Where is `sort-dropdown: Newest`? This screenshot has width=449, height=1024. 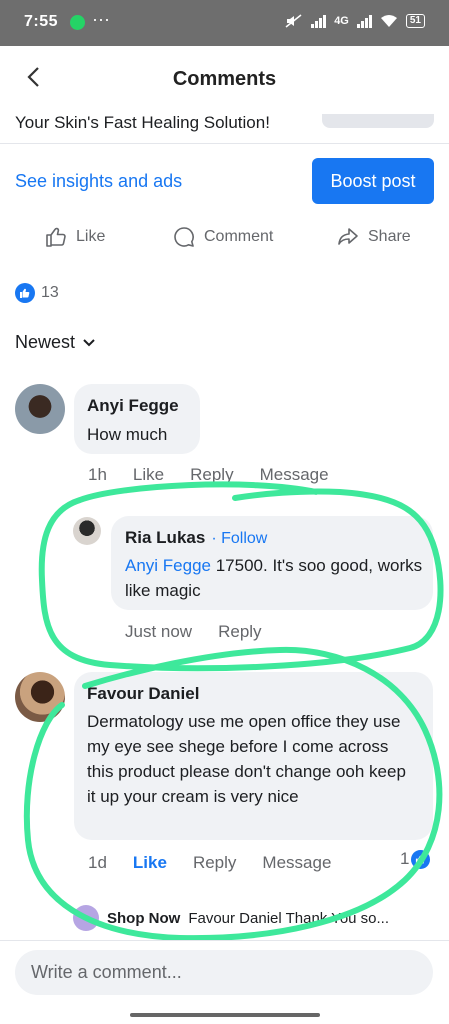 sort-dropdown: Newest is located at coordinates (55, 342).